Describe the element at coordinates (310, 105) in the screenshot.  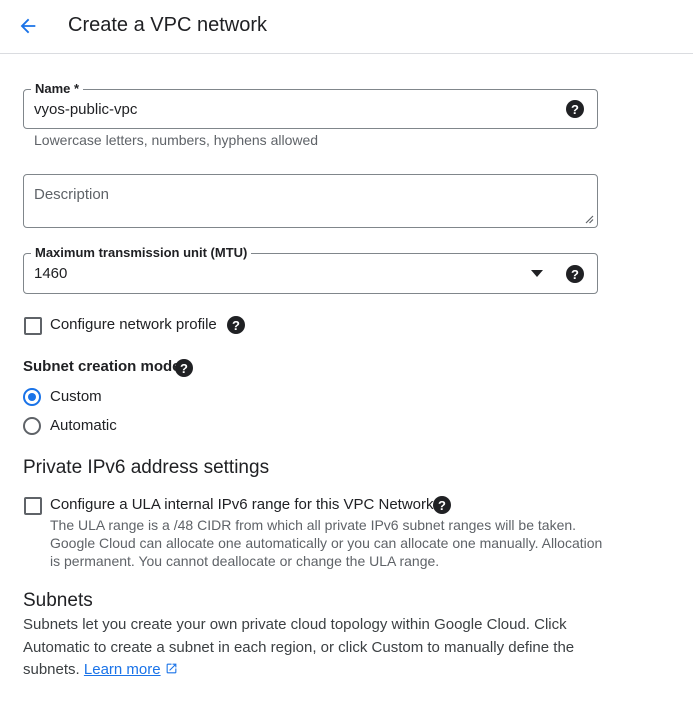
I see `name-field: Name * vyos-public-vpc ?` at that location.